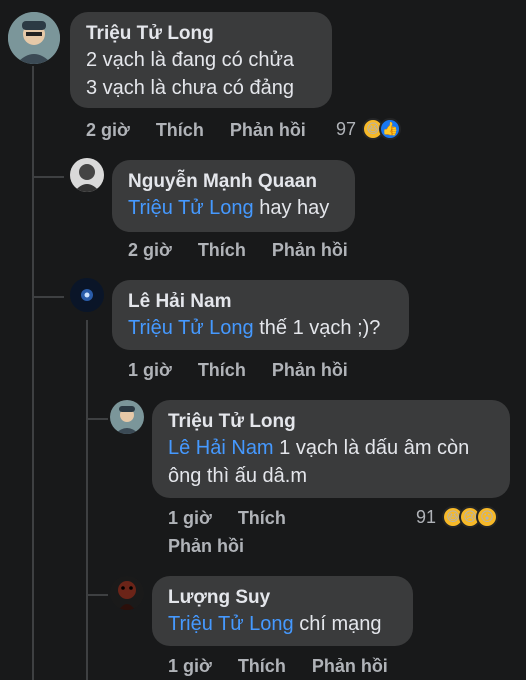 This screenshot has width=526, height=680. Describe the element at coordinates (369, 129) in the screenshot. I see `reaction-summary: 97 😆 👍` at that location.